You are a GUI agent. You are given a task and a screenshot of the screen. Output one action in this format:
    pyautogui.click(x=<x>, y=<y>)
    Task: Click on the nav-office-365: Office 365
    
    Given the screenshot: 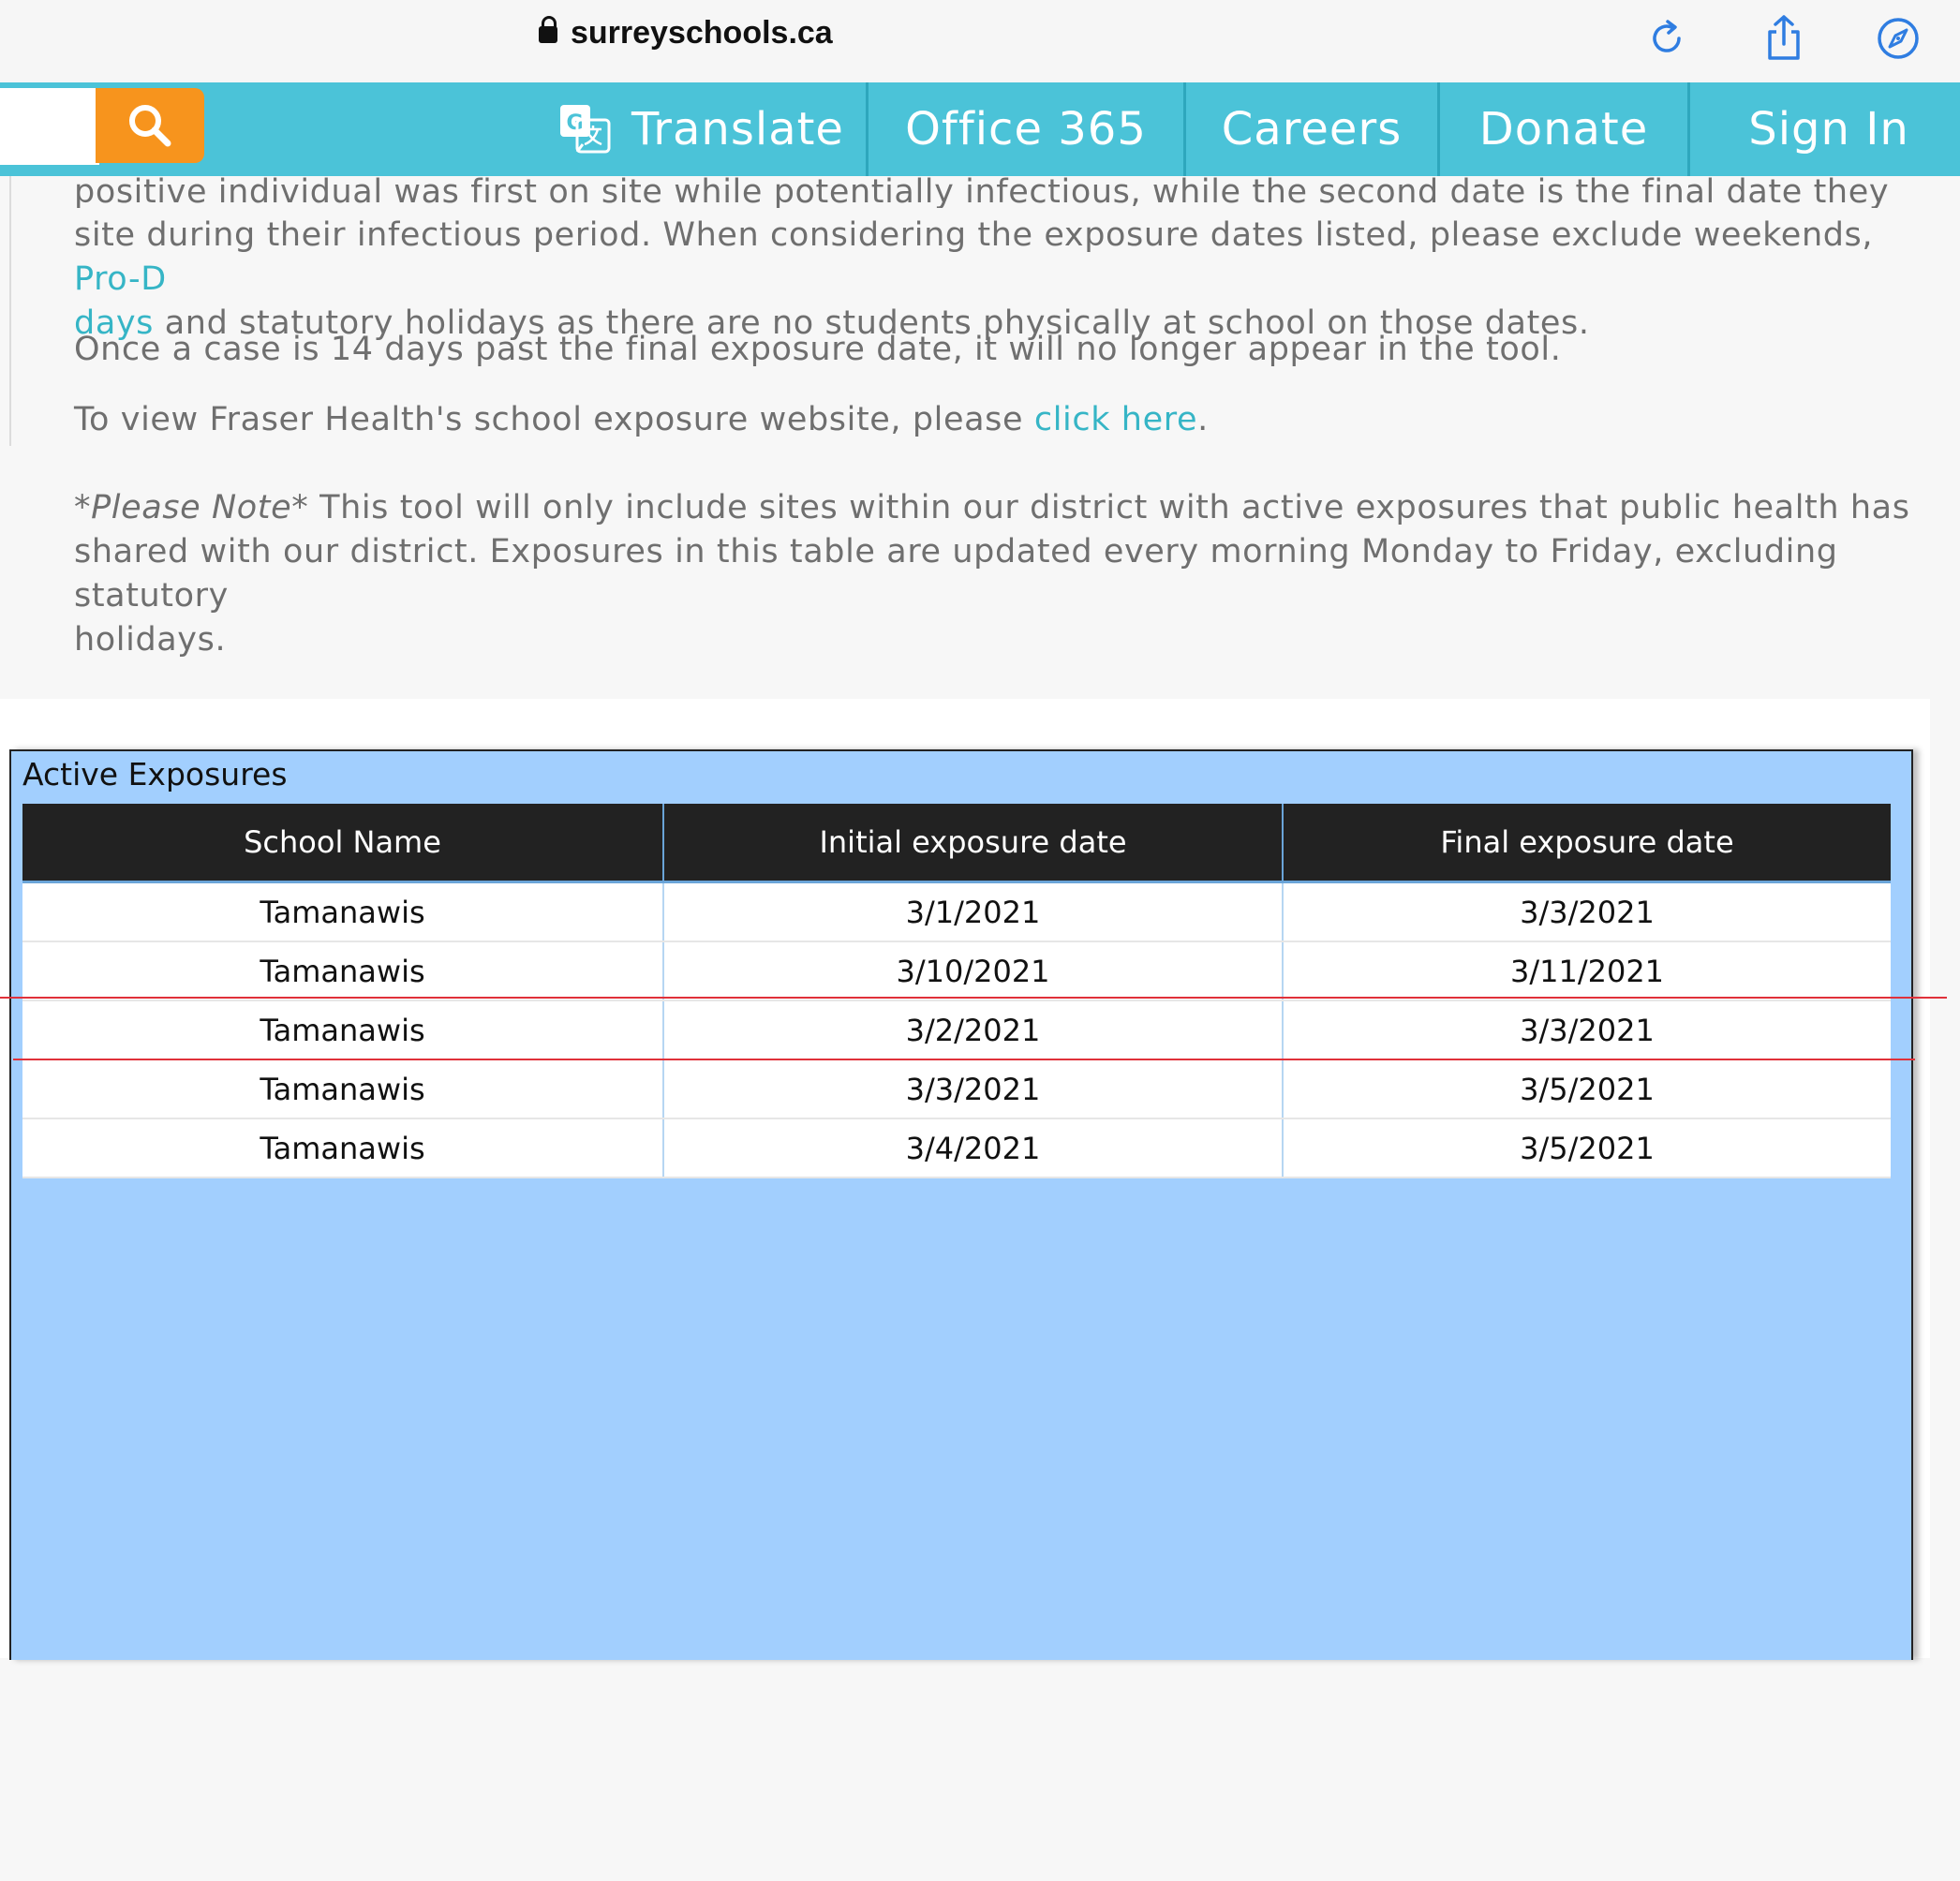 What is the action you would take?
    pyautogui.click(x=1026, y=129)
    